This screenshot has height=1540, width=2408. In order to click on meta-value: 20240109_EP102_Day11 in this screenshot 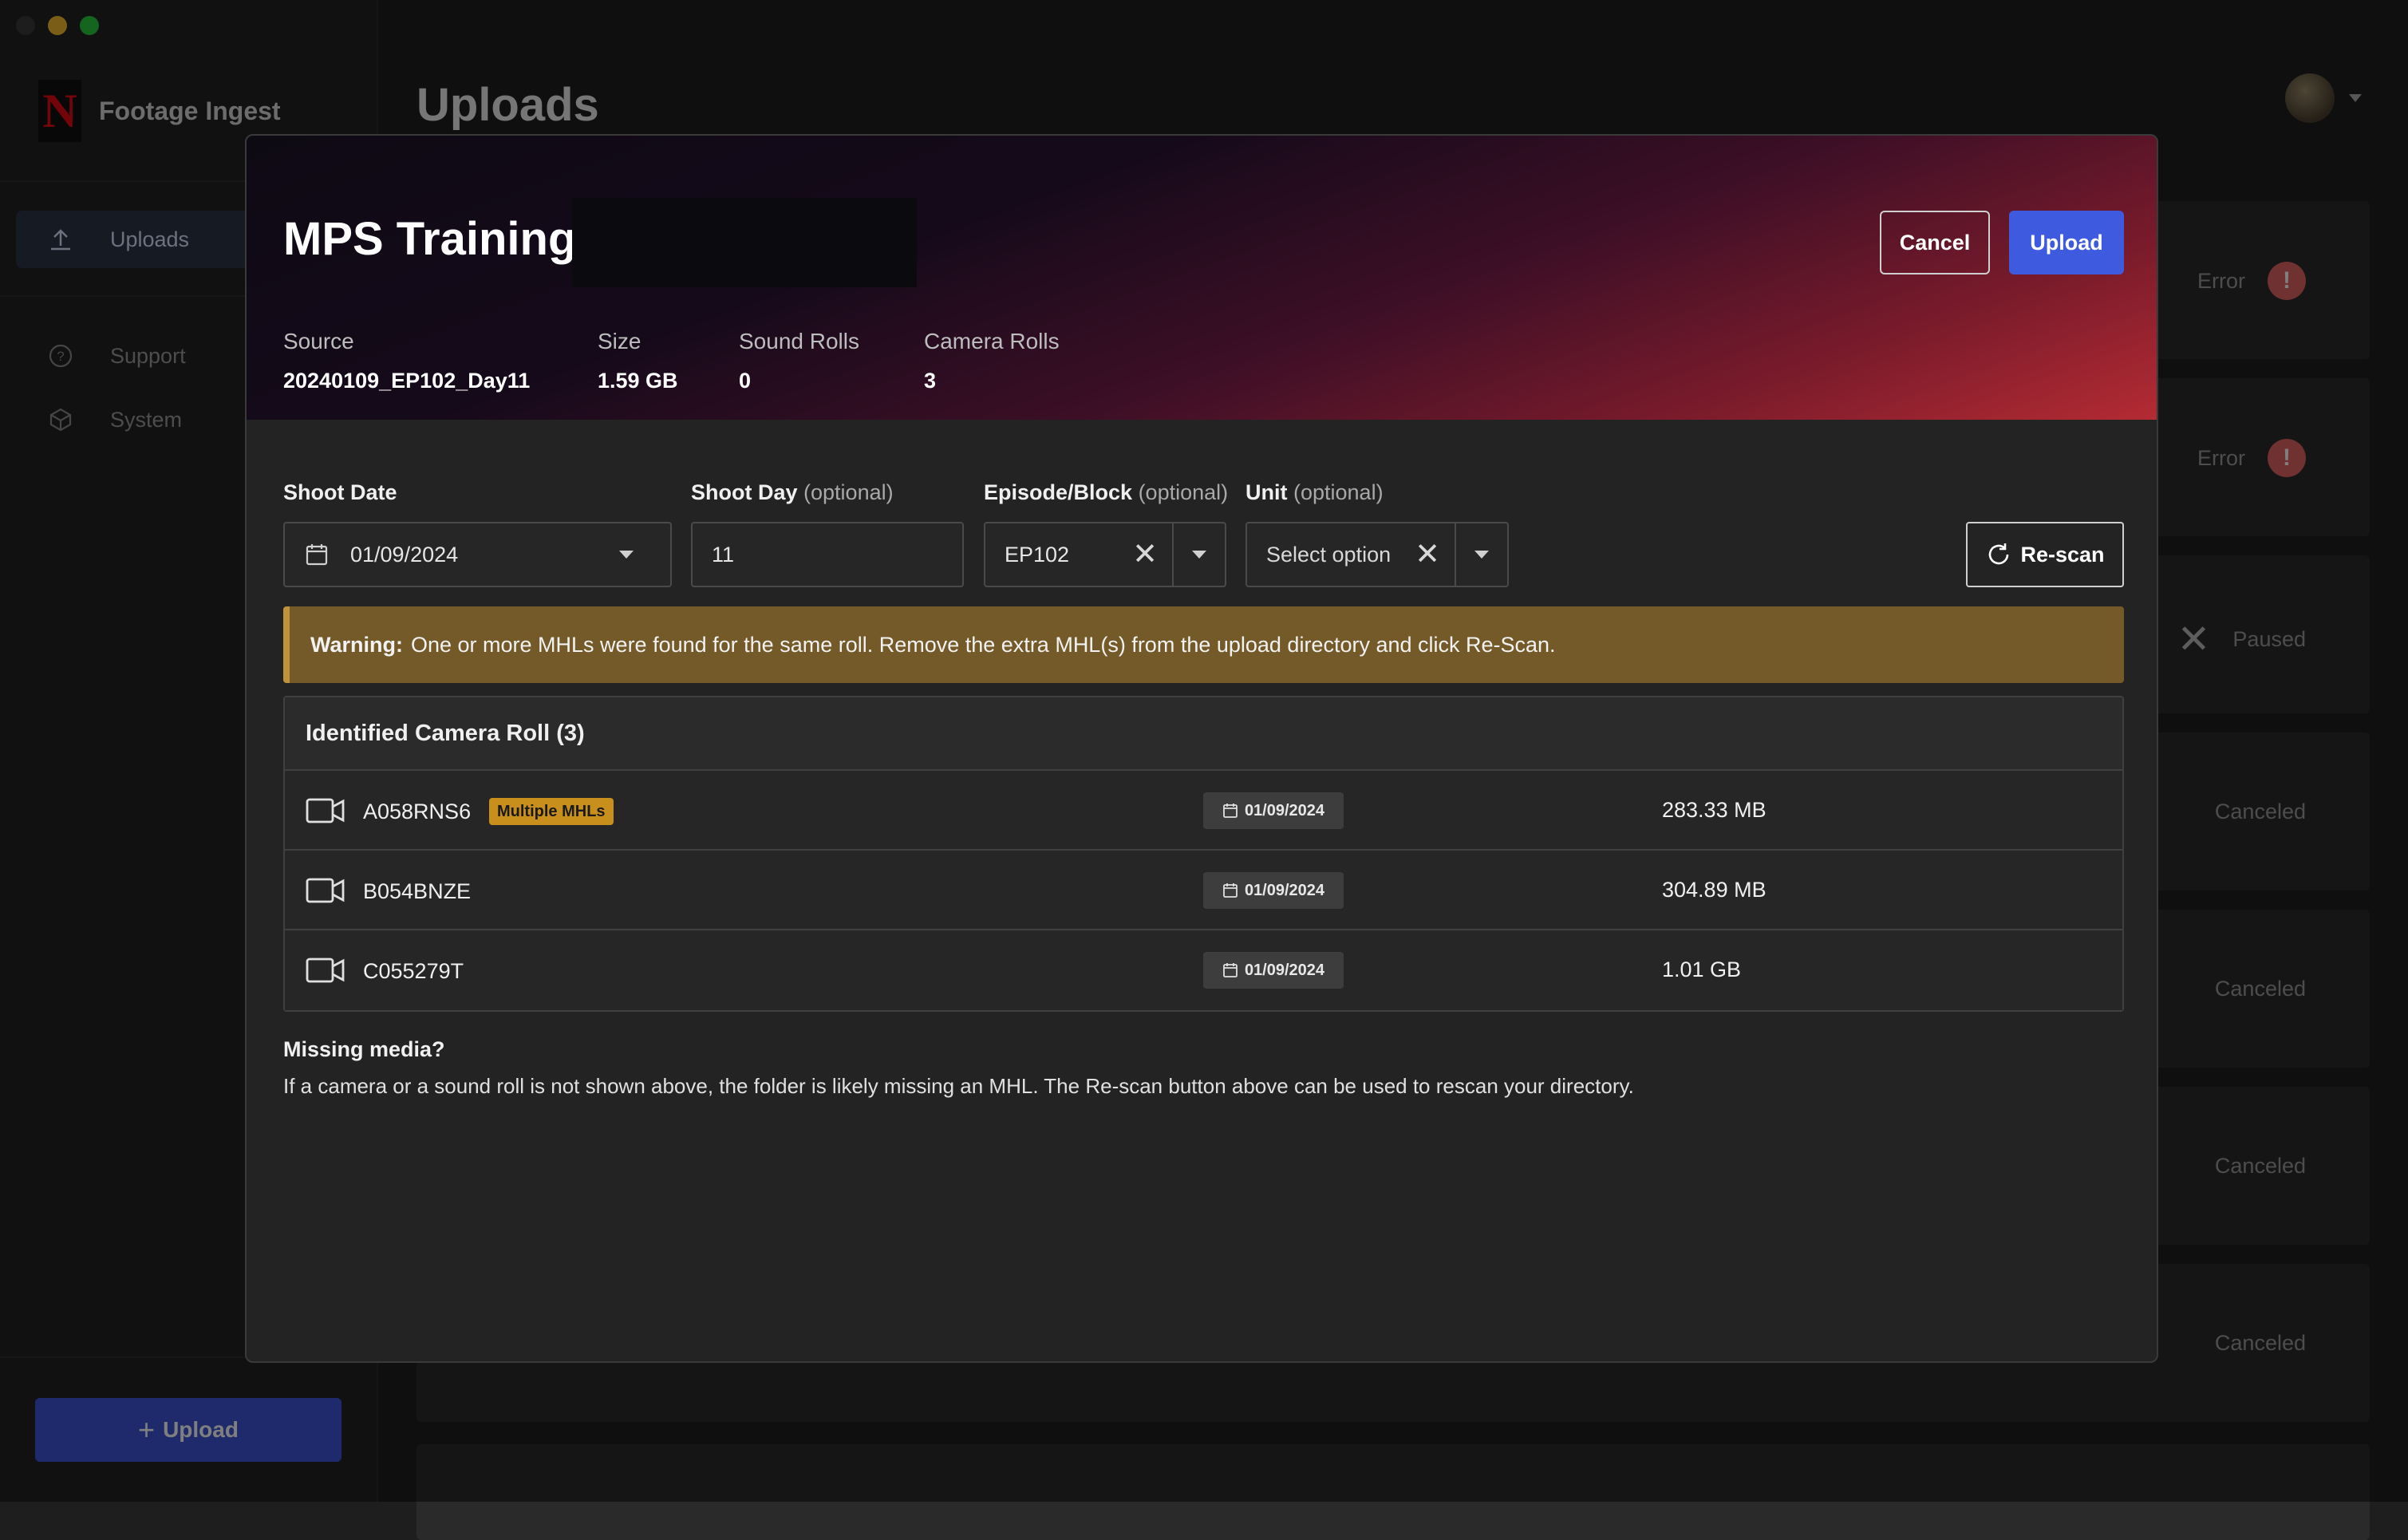, I will do `click(407, 381)`.